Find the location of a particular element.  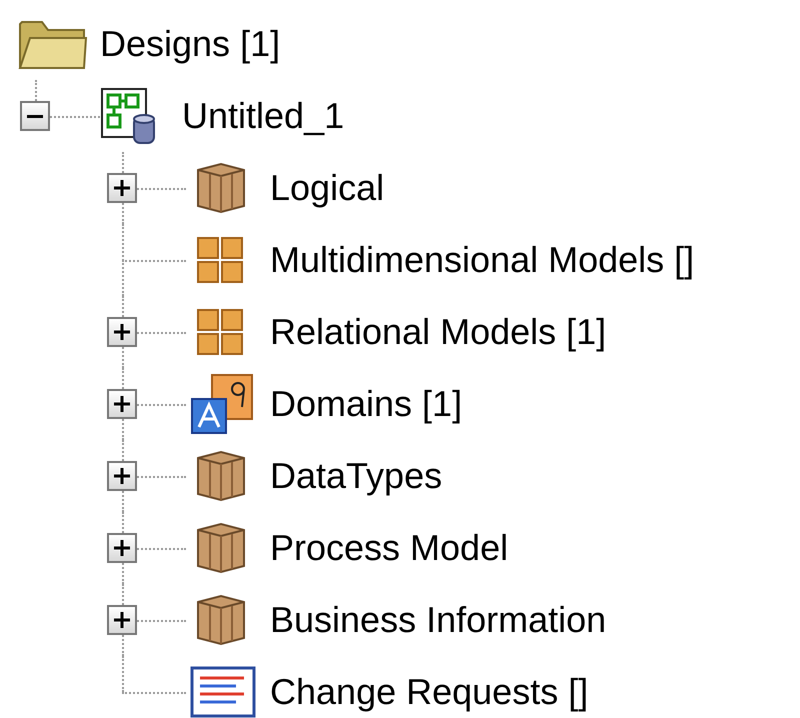

tree-item: Domains [1] is located at coordinates (366, 404).